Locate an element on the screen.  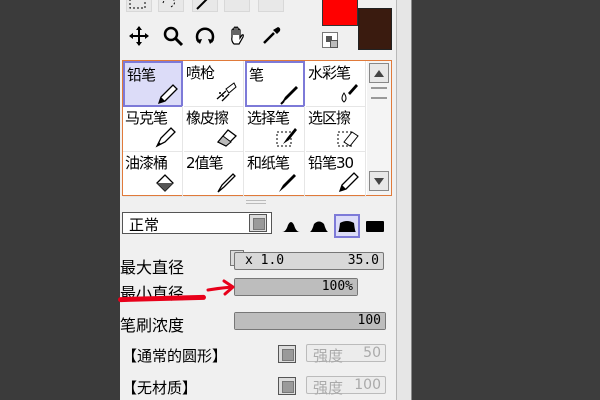
hand-tool is located at coordinates (237, 36).